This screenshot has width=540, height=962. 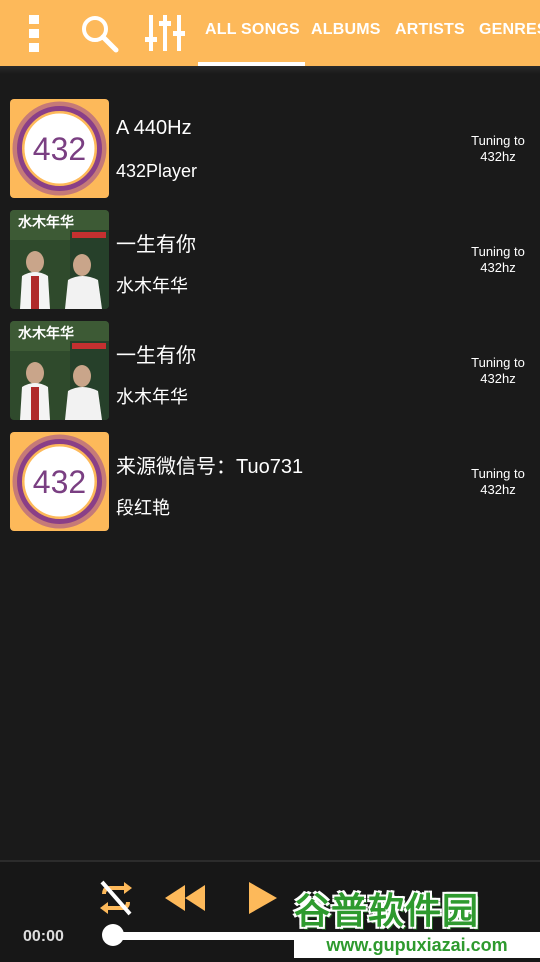 I want to click on song-title: A 440Hz, so click(x=154, y=128).